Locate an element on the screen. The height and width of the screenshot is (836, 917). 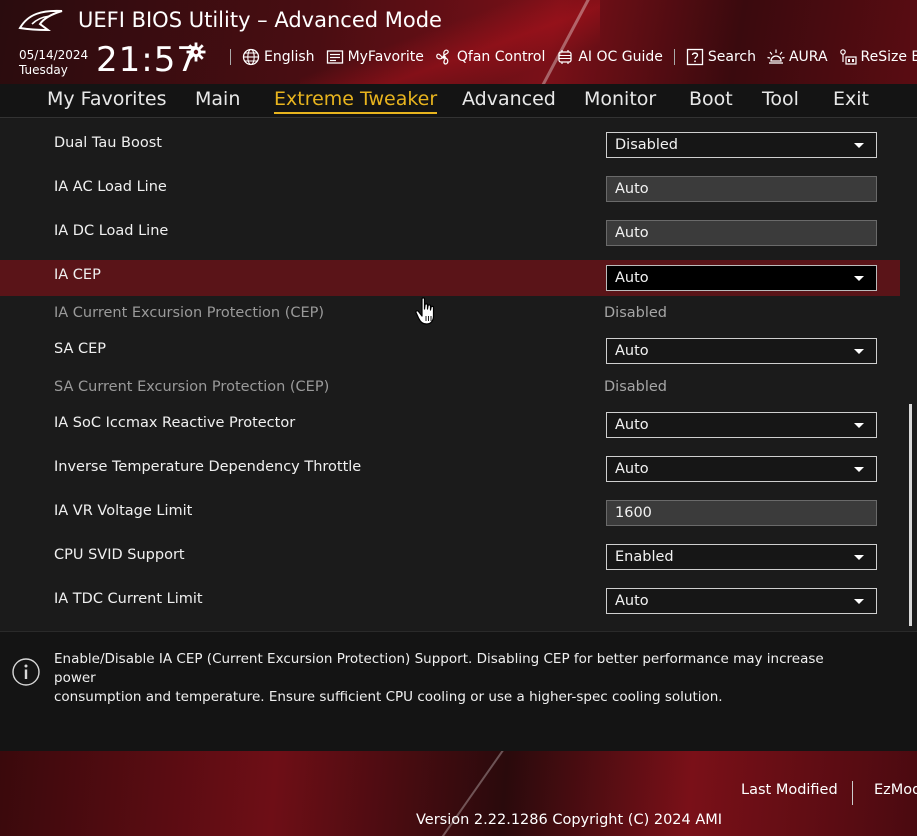
tab-extreme-tweaker: Extreme Tweaker is located at coordinates (356, 101).